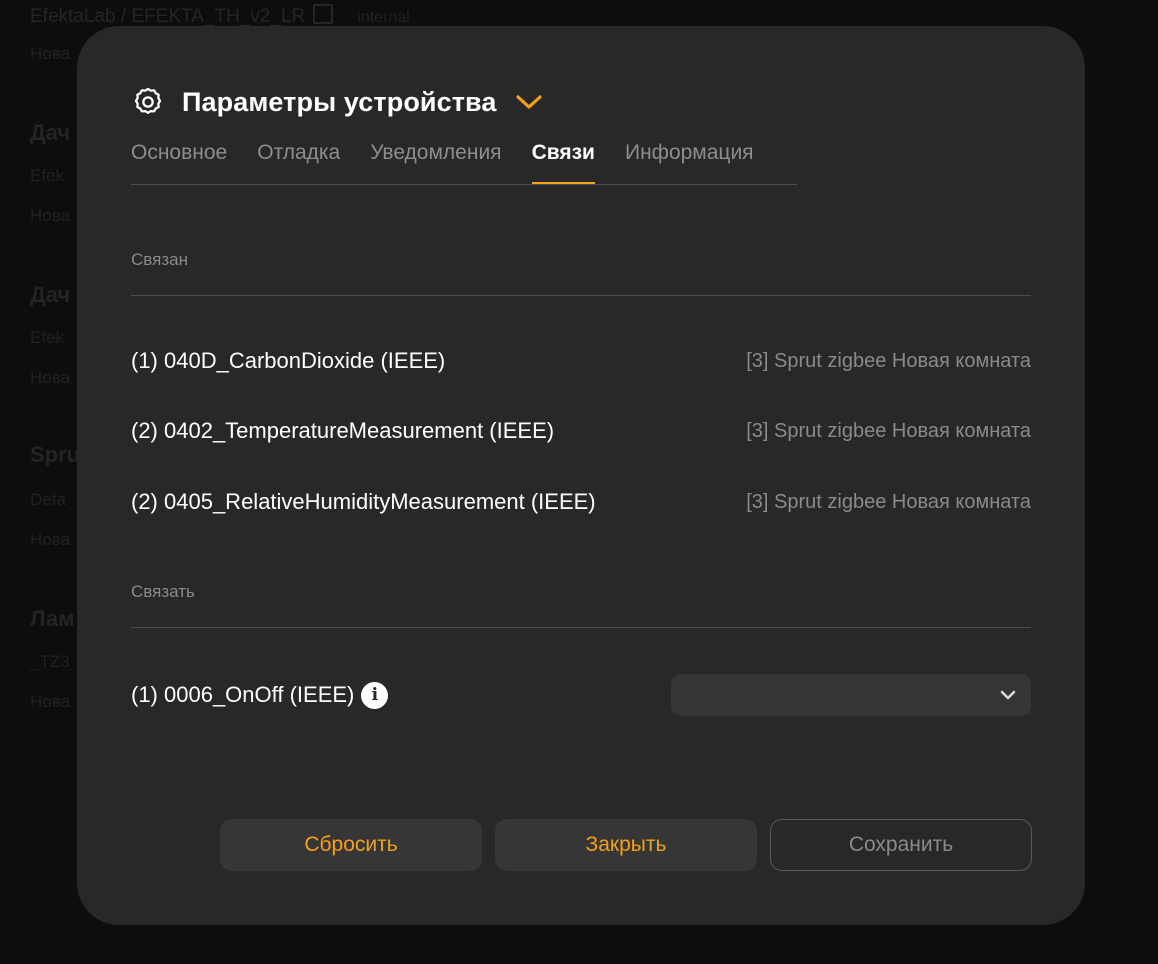  Describe the element at coordinates (163, 591) in the screenshot. I see `bind-section-label: Связать` at that location.